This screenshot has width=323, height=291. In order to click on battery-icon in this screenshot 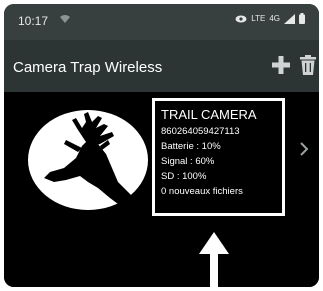, I will do `click(302, 18)`.